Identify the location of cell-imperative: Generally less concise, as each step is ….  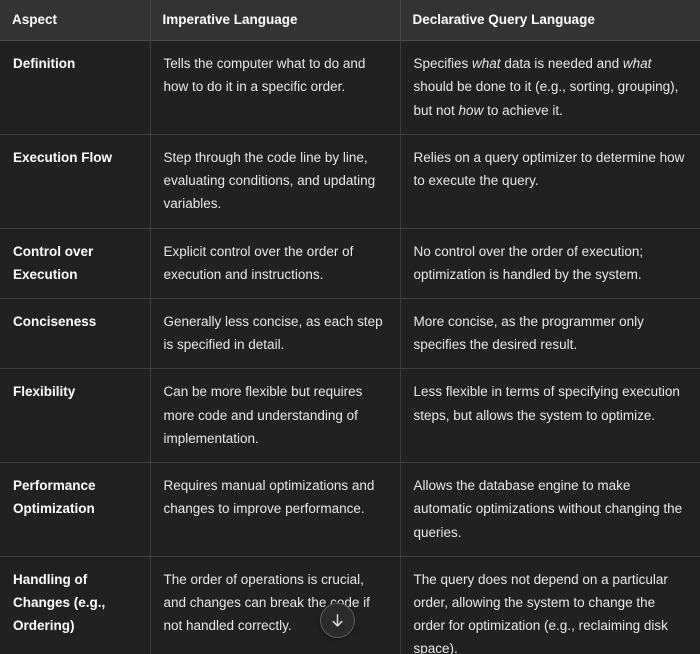
(275, 333).